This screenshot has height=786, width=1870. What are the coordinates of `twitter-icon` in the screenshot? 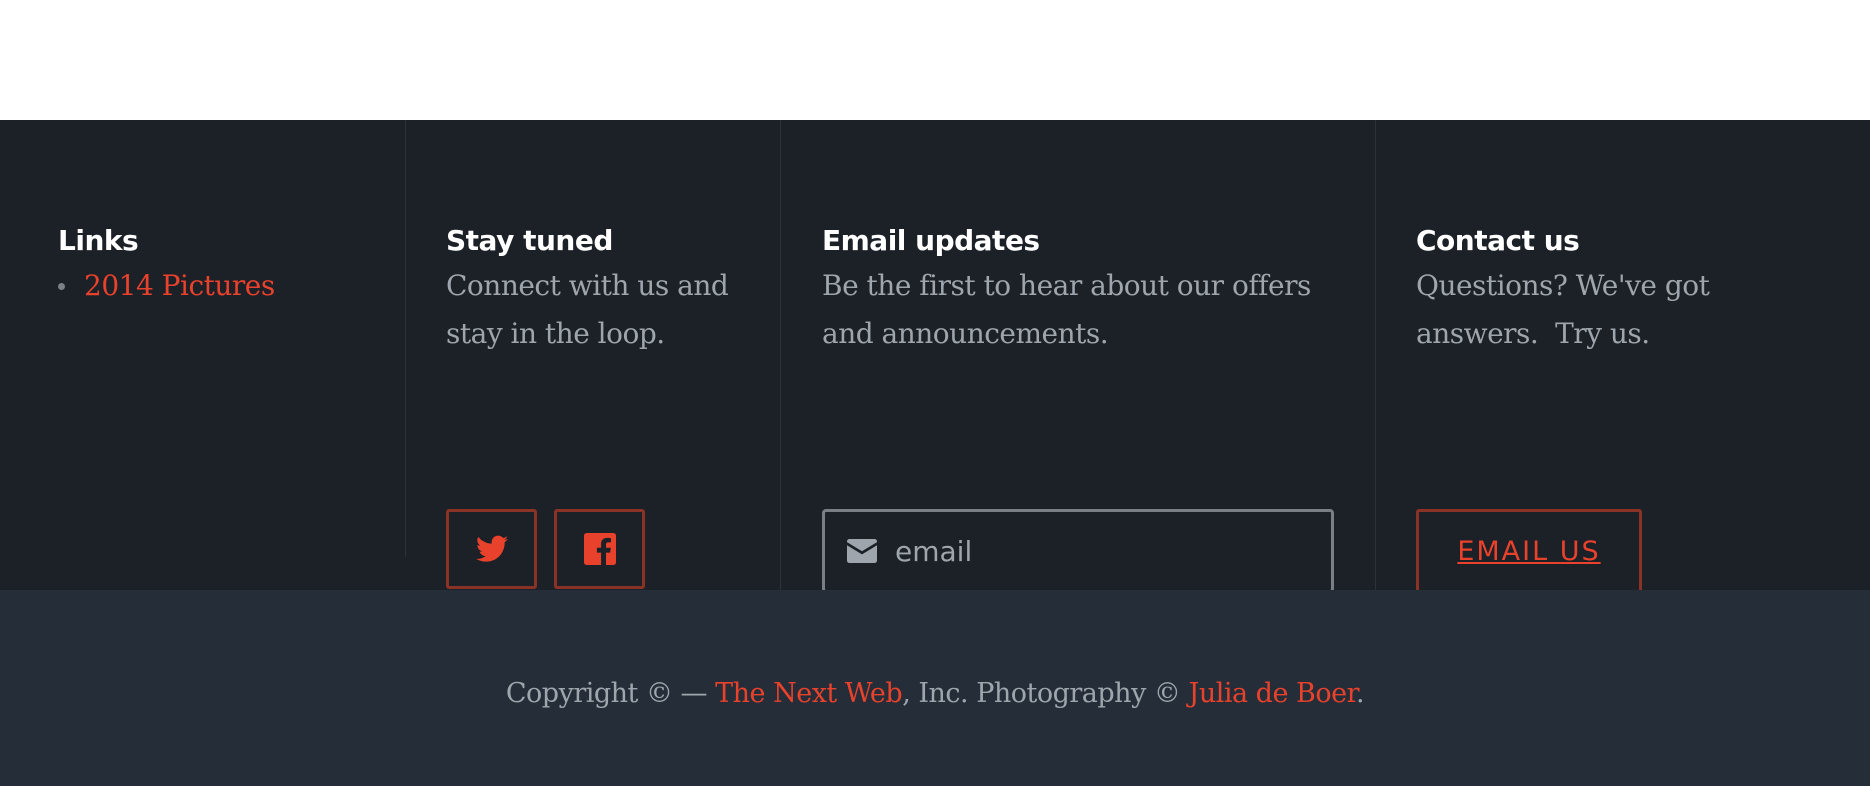 It's located at (491, 548).